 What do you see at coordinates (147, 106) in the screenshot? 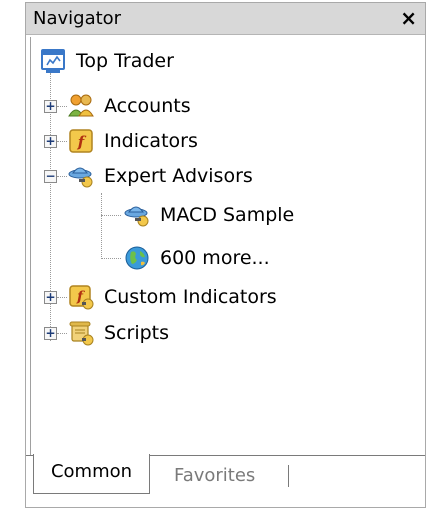
I see `tree-label: Accounts` at bounding box center [147, 106].